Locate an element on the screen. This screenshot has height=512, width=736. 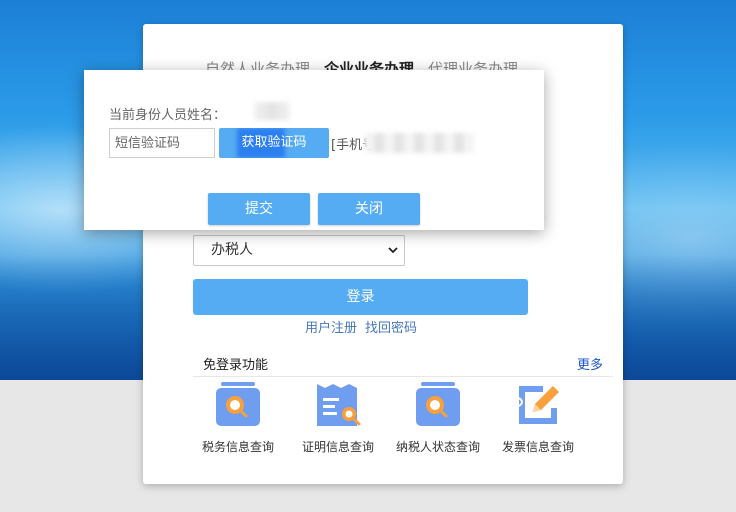
invoice-pencil-icon is located at coordinates (538, 405).